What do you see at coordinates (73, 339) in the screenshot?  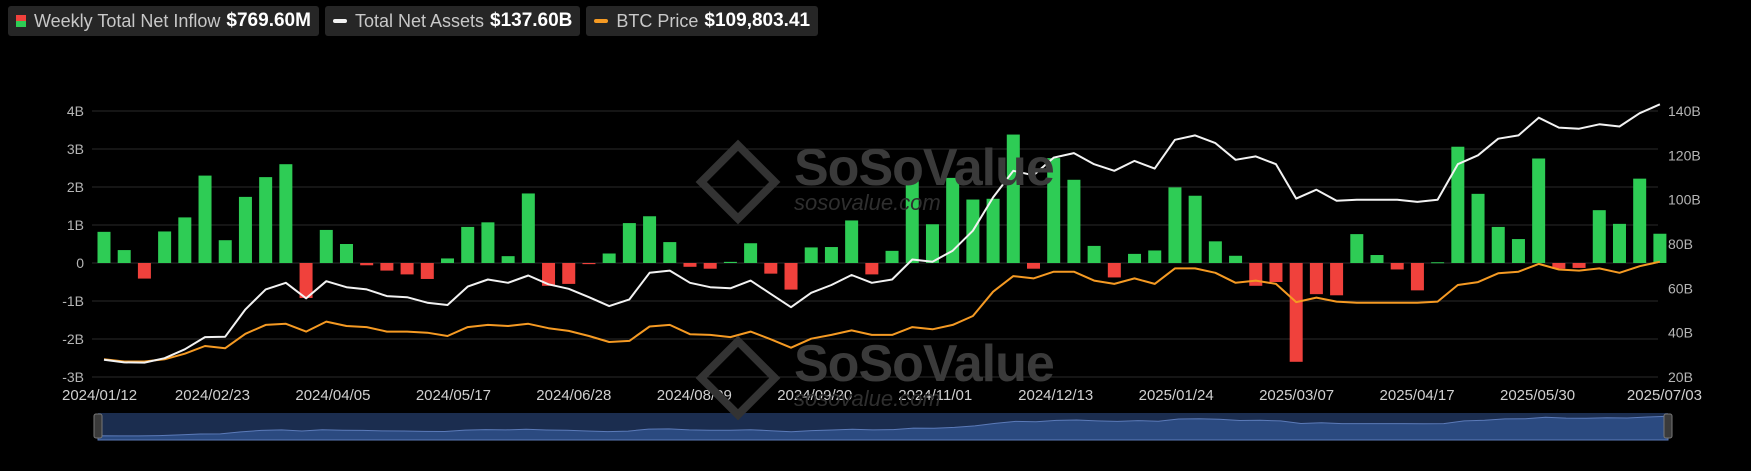 I see `y-left-tick-label: -2B` at bounding box center [73, 339].